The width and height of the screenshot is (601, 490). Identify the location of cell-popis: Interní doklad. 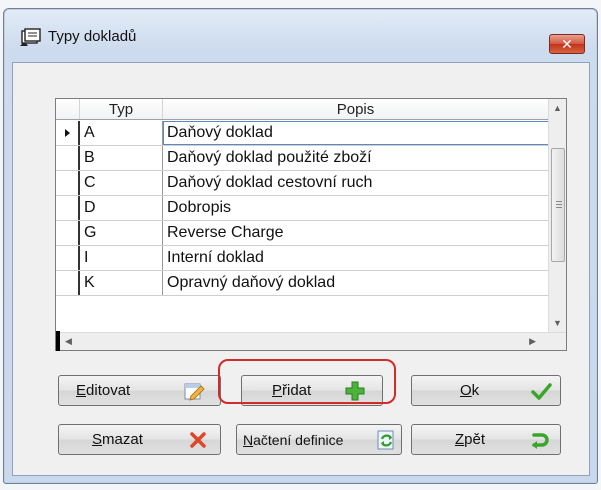
(356, 258).